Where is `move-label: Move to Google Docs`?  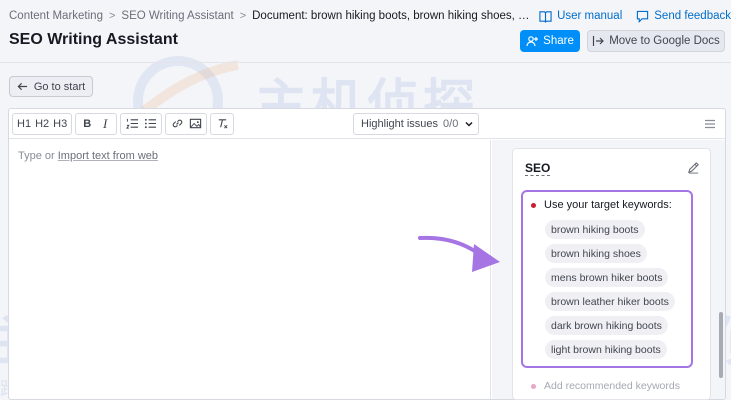
move-label: Move to Google Docs is located at coordinates (664, 41).